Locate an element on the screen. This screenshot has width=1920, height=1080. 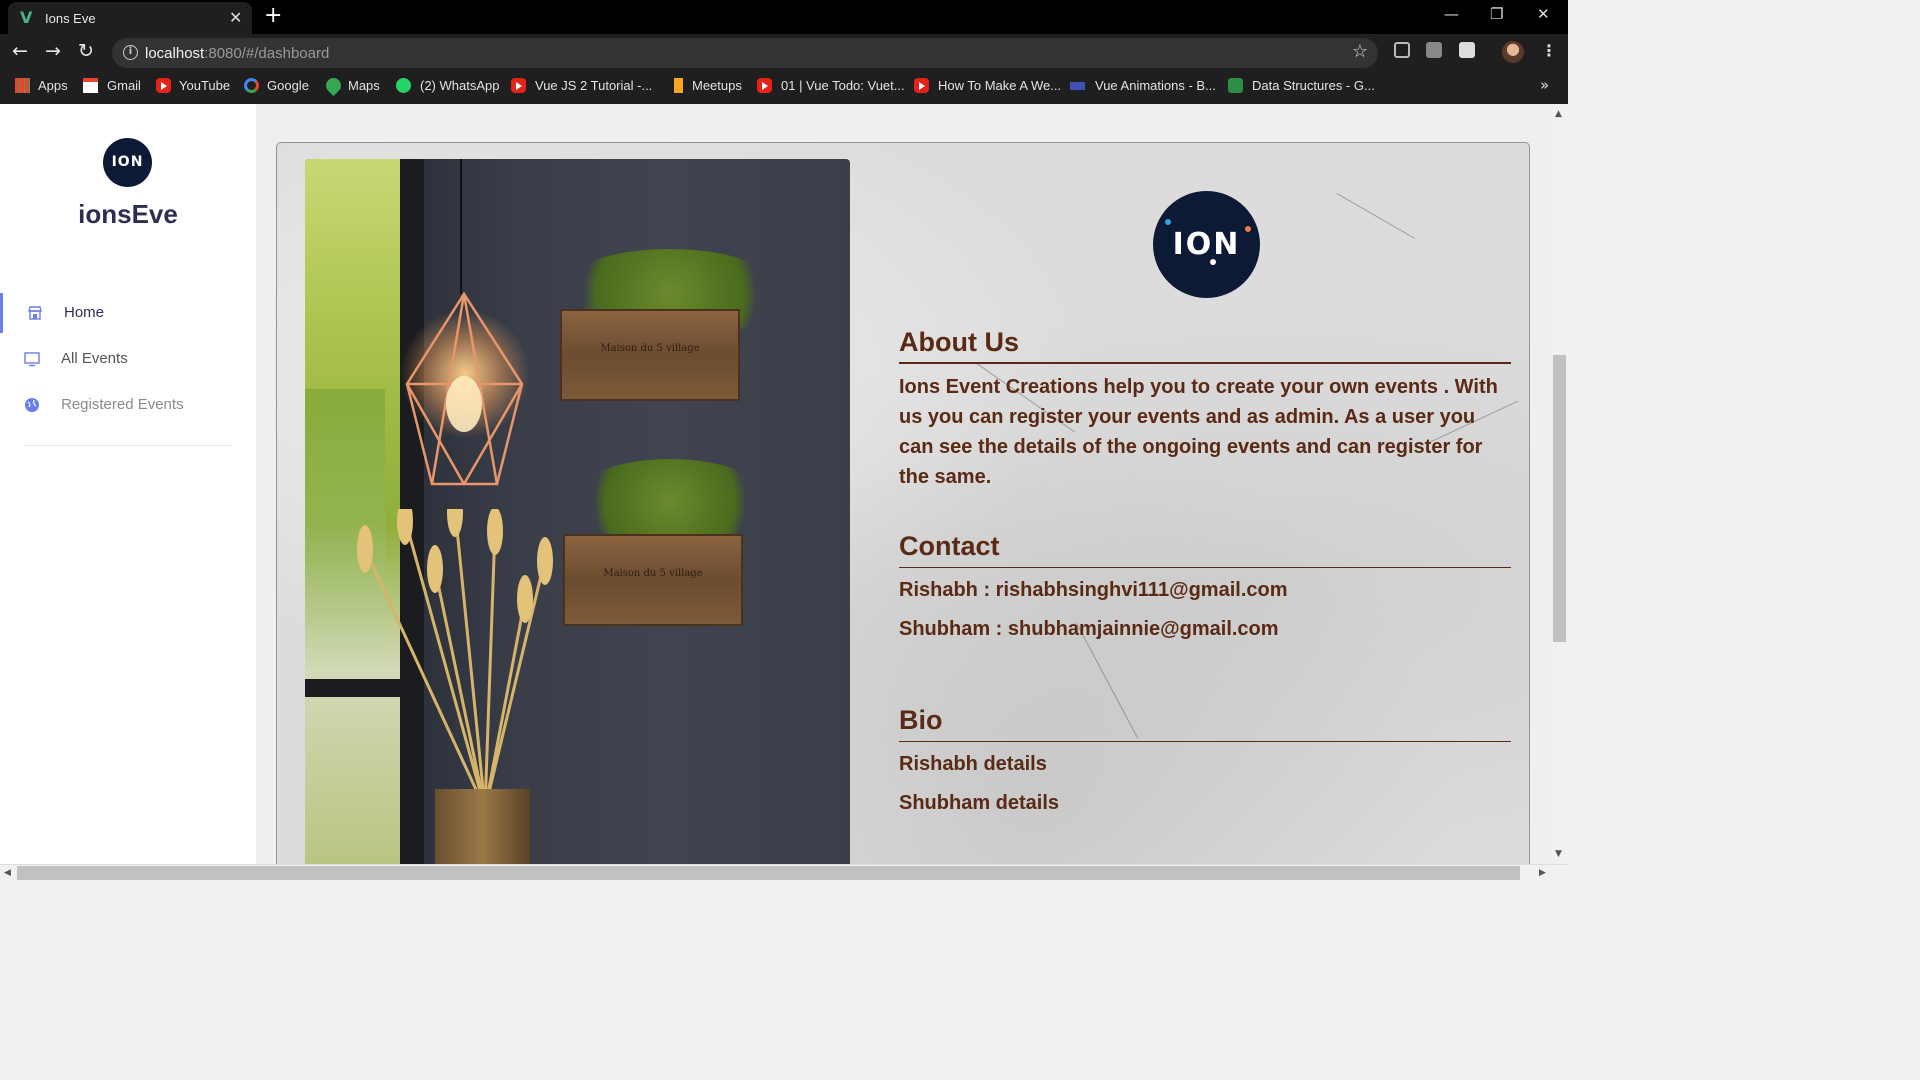
scroll-left-icon: ◀ is located at coordinates (7, 873).